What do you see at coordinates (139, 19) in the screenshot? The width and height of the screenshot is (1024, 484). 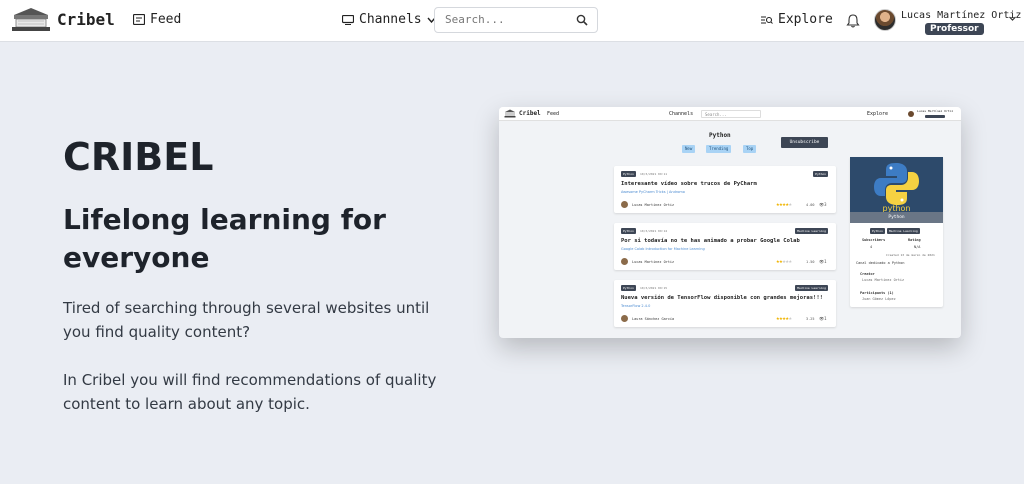 I see `feed-icon` at bounding box center [139, 19].